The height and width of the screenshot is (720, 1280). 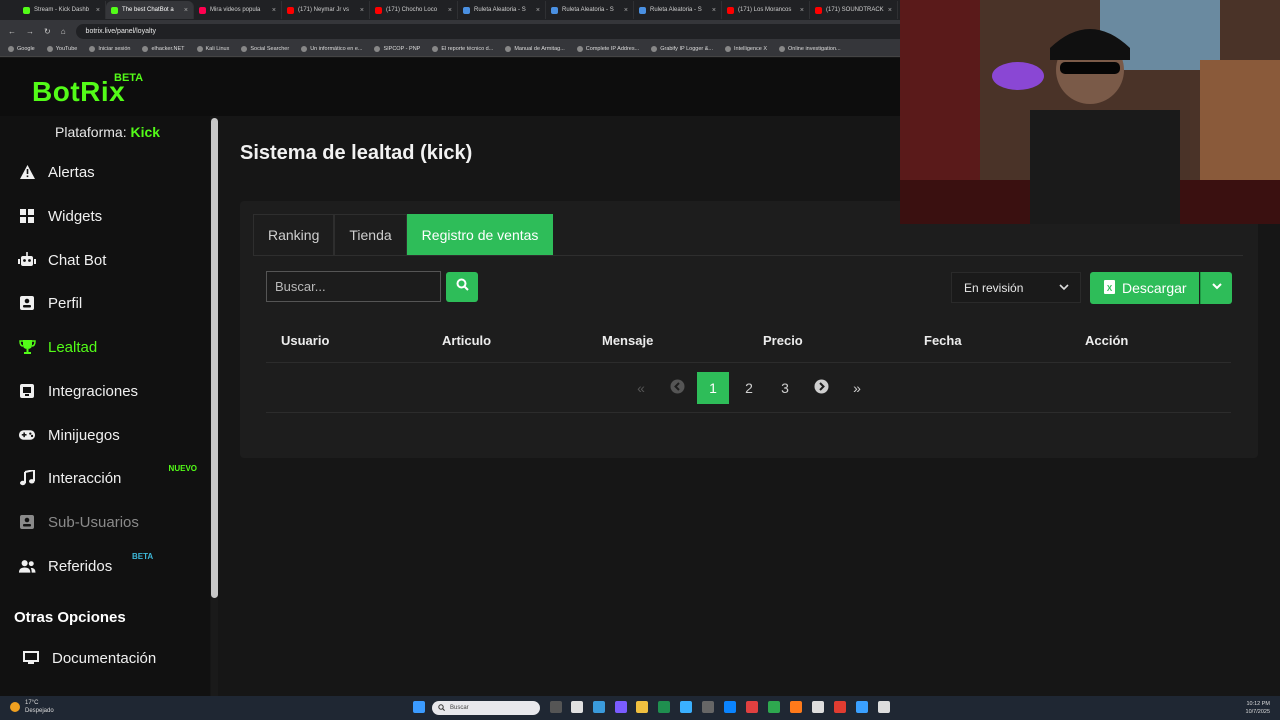 What do you see at coordinates (163, 49) in the screenshot?
I see `bookmark-item: elhacker.NET` at bounding box center [163, 49].